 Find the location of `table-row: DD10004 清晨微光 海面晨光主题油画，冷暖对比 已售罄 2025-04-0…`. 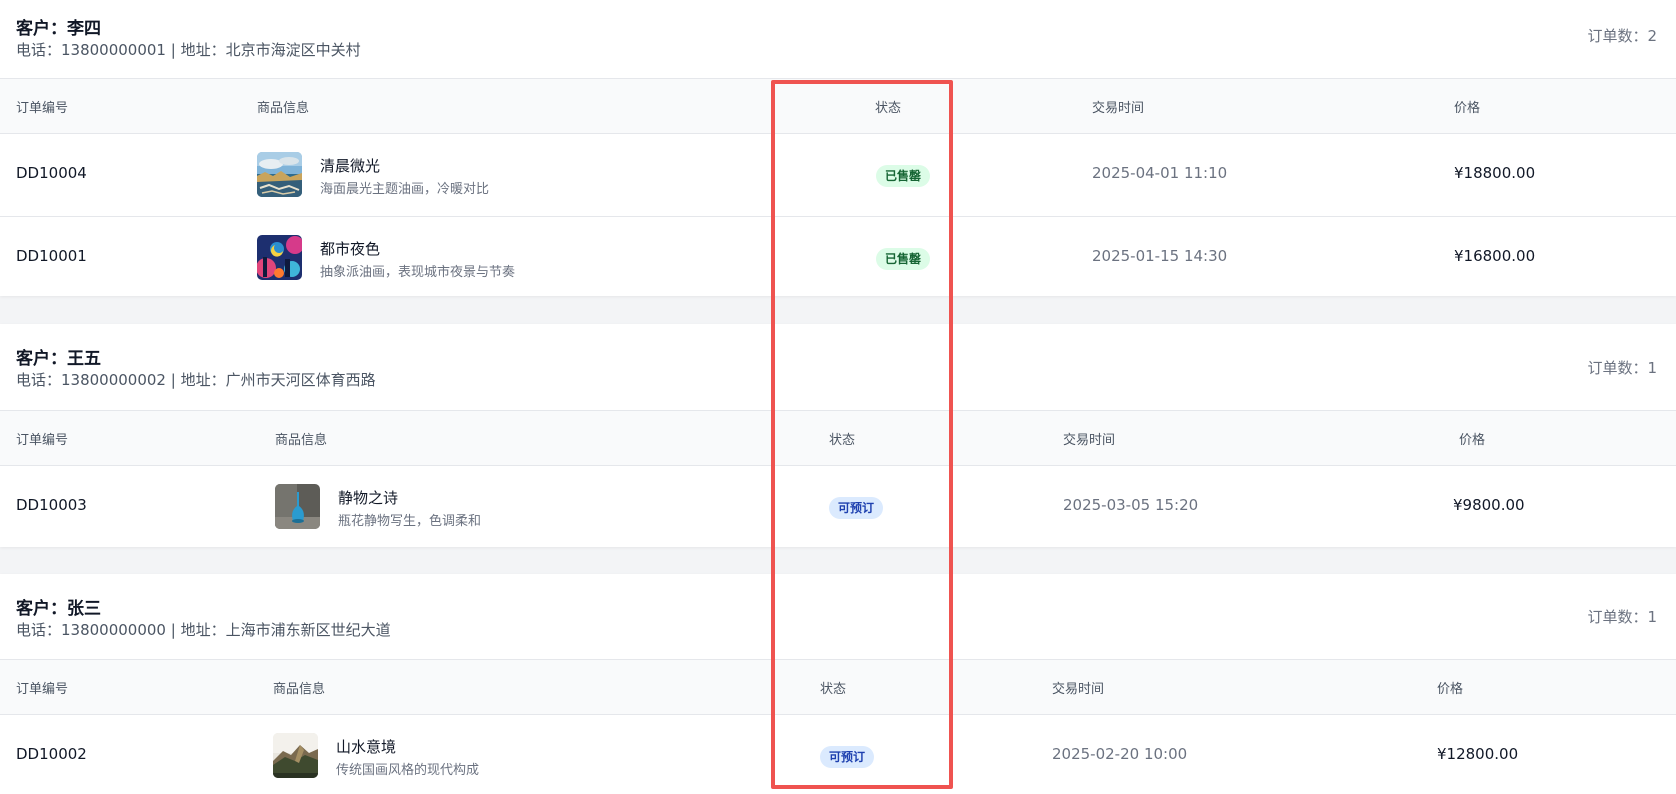

table-row: DD10004 清晨微光 海面晨光主题油画，冷暖对比 已售罄 2025-04-0… is located at coordinates (838, 175).